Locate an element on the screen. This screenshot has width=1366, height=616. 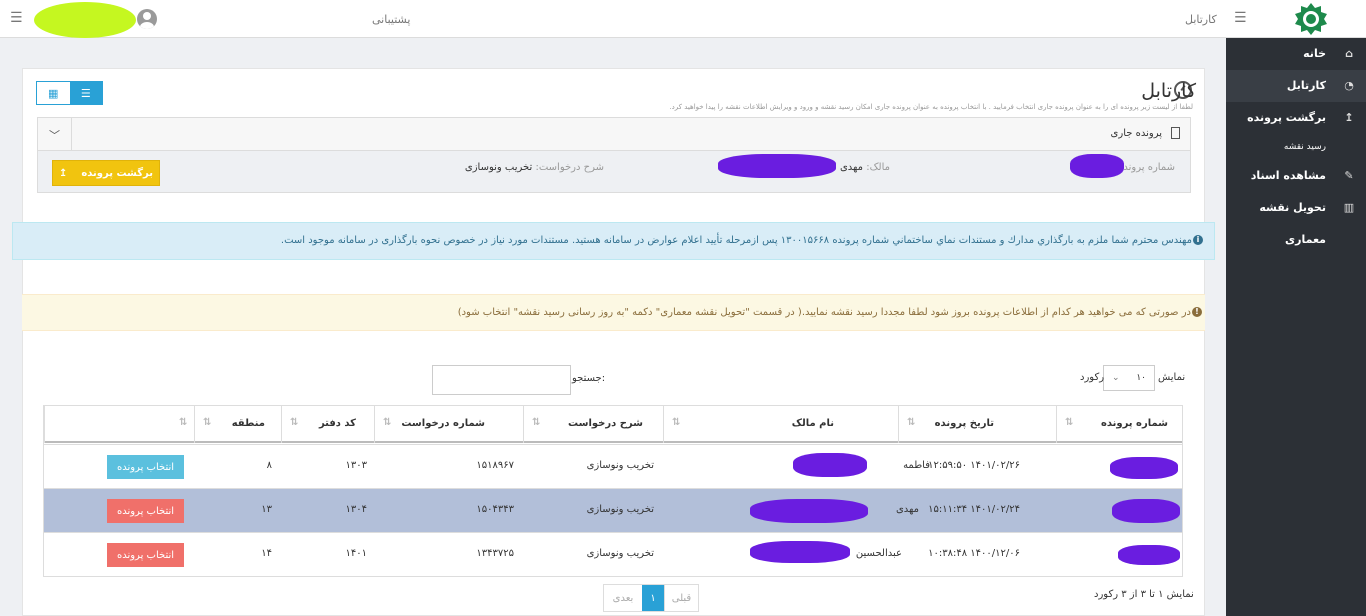
page-title: کارتابل is located at coordinates (1168, 91).